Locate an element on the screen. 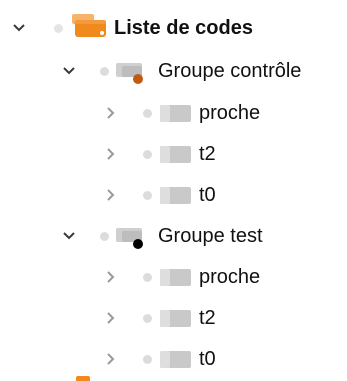 The width and height of the screenshot is (347, 381). tree-group-label: Groupe contrôle is located at coordinates (230, 71).